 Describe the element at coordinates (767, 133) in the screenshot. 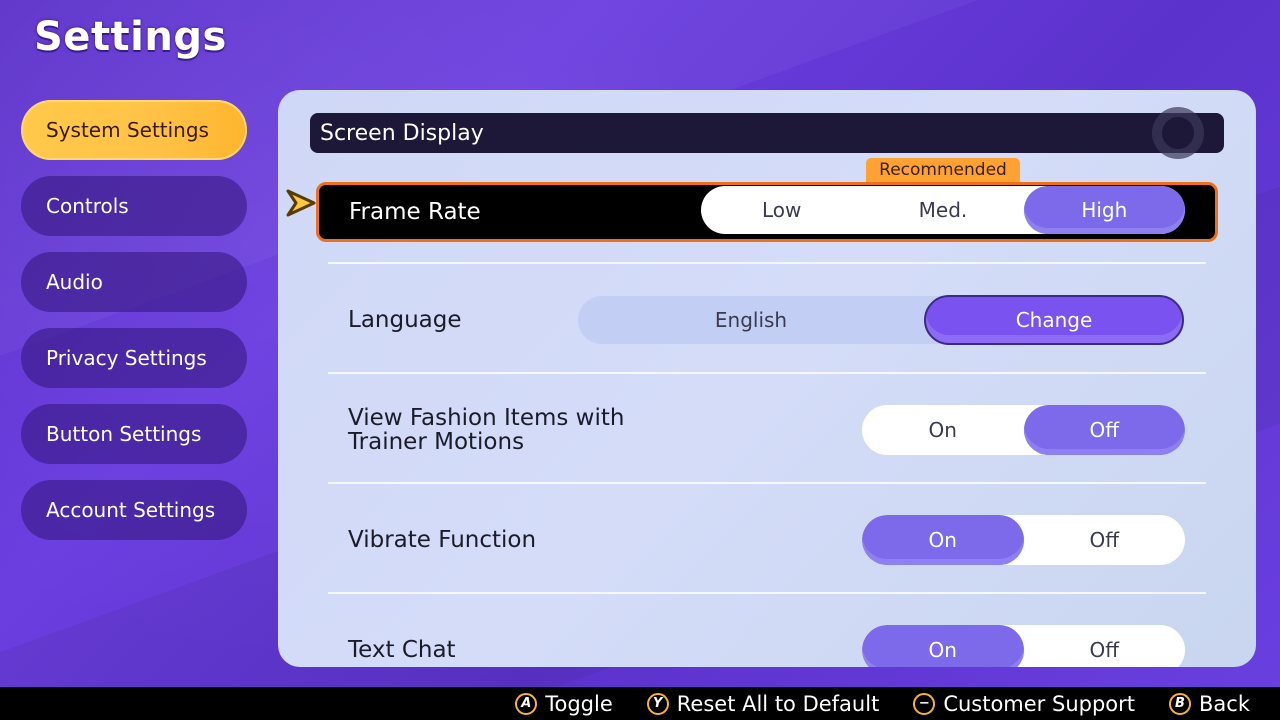

I see `section-header: Screen Display` at that location.